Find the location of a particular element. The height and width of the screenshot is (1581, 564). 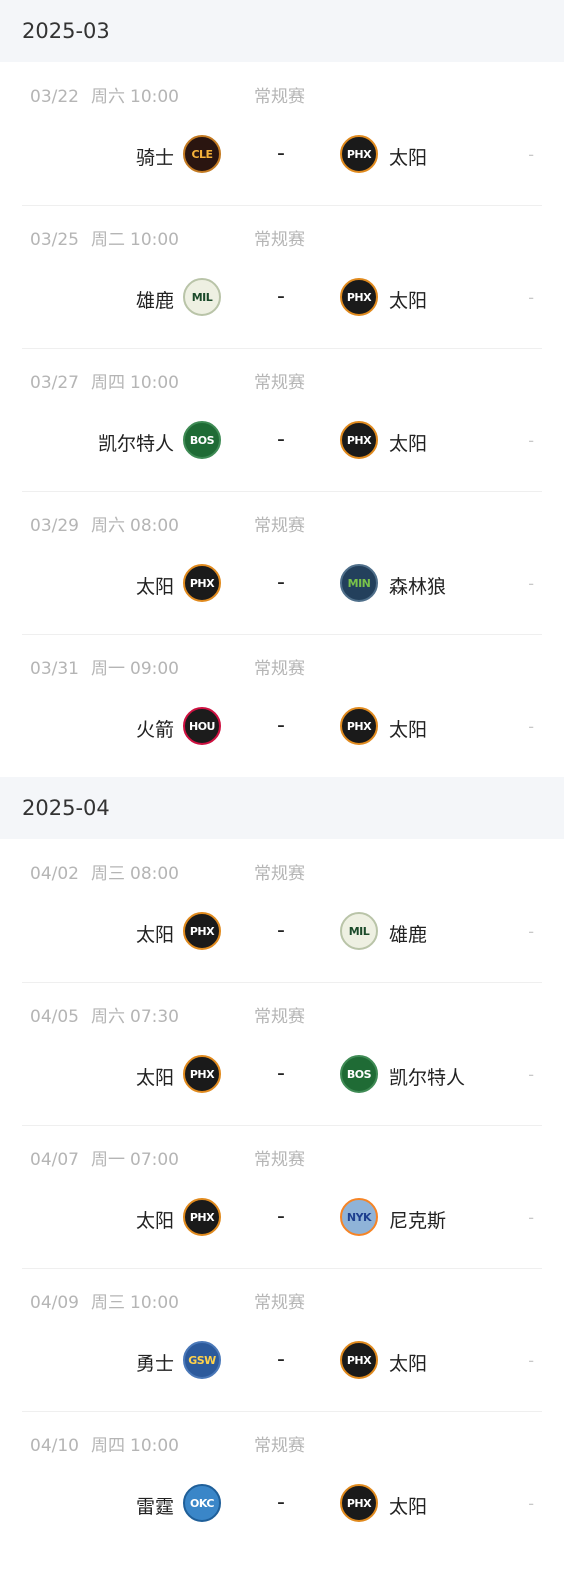

game-datetime: 04/09 周三 10:00 is located at coordinates (104, 1300).